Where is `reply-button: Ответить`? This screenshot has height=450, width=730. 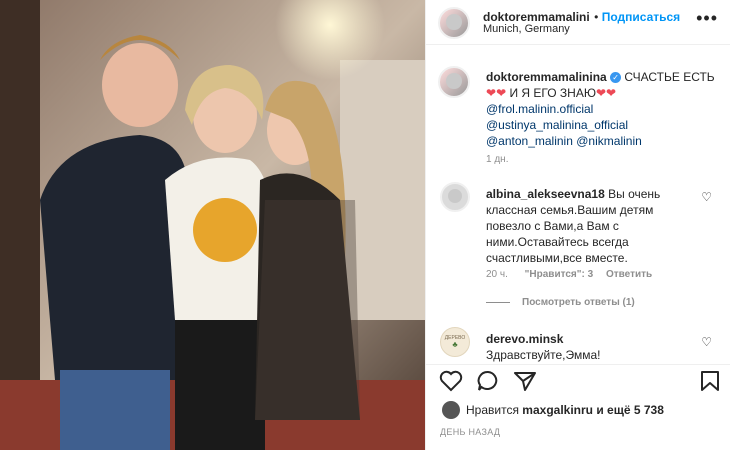 reply-button: Ответить is located at coordinates (629, 274).